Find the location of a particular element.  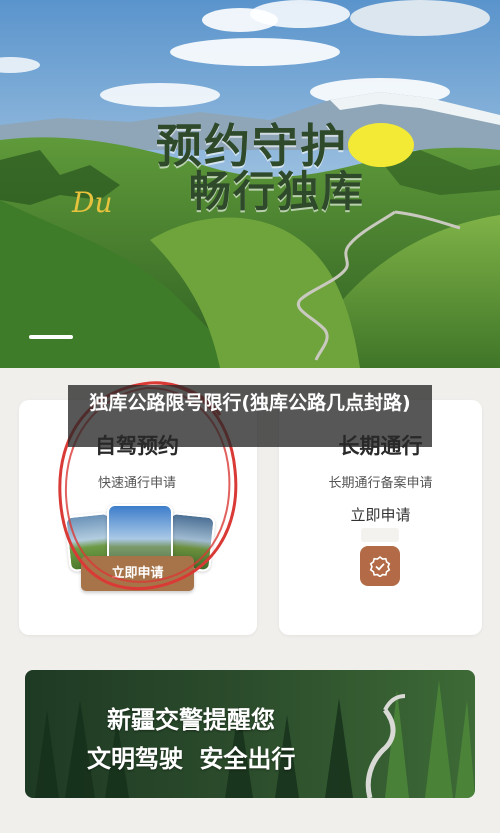

hero-title-line1: 预约守护 is located at coordinates (252, 146).